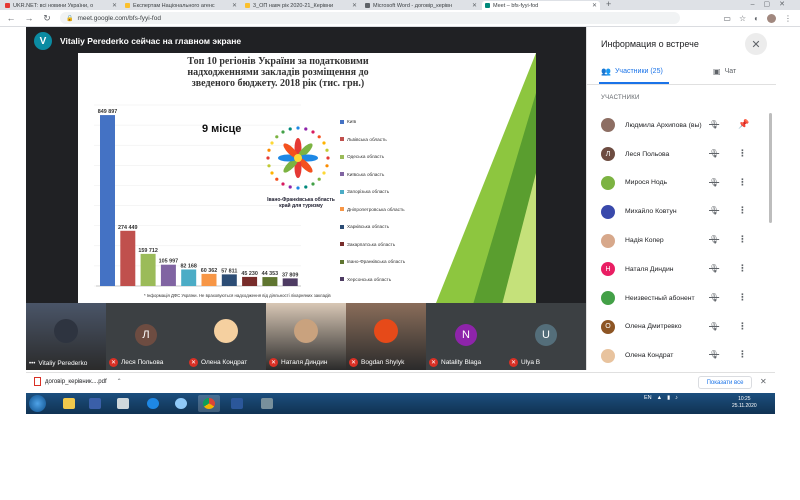 Image resolution: width=800 pixels, height=500 pixels. I want to click on participant-tile: N ✕ Natality Blaga, so click(466, 336).